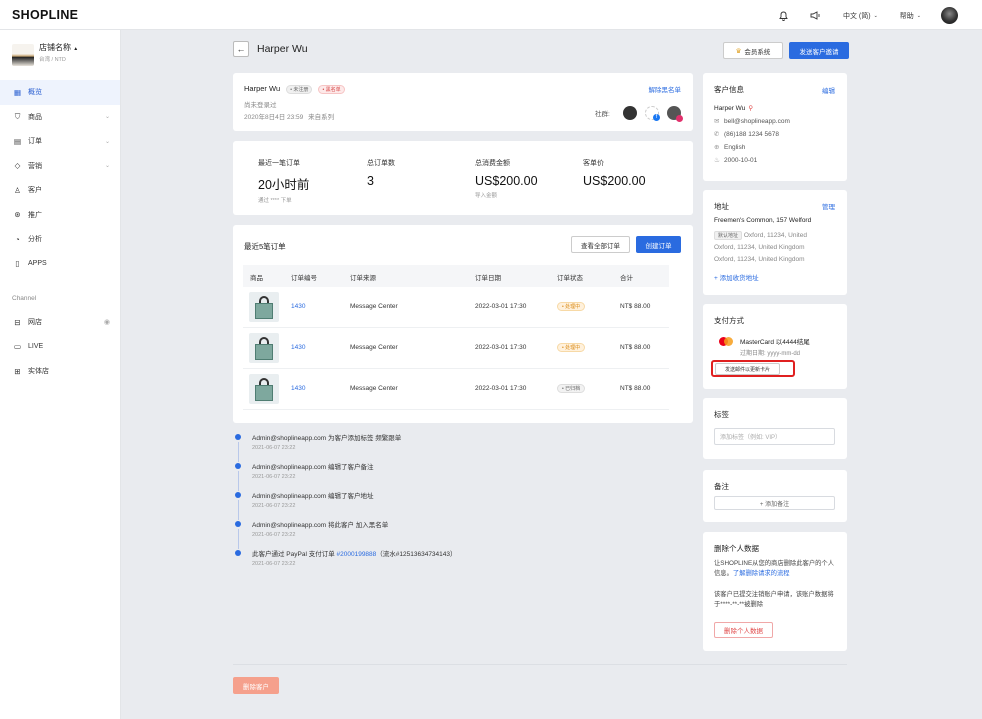 This screenshot has height=719, width=982. I want to click on unblacklist-link: 解除黑名单, so click(665, 89).